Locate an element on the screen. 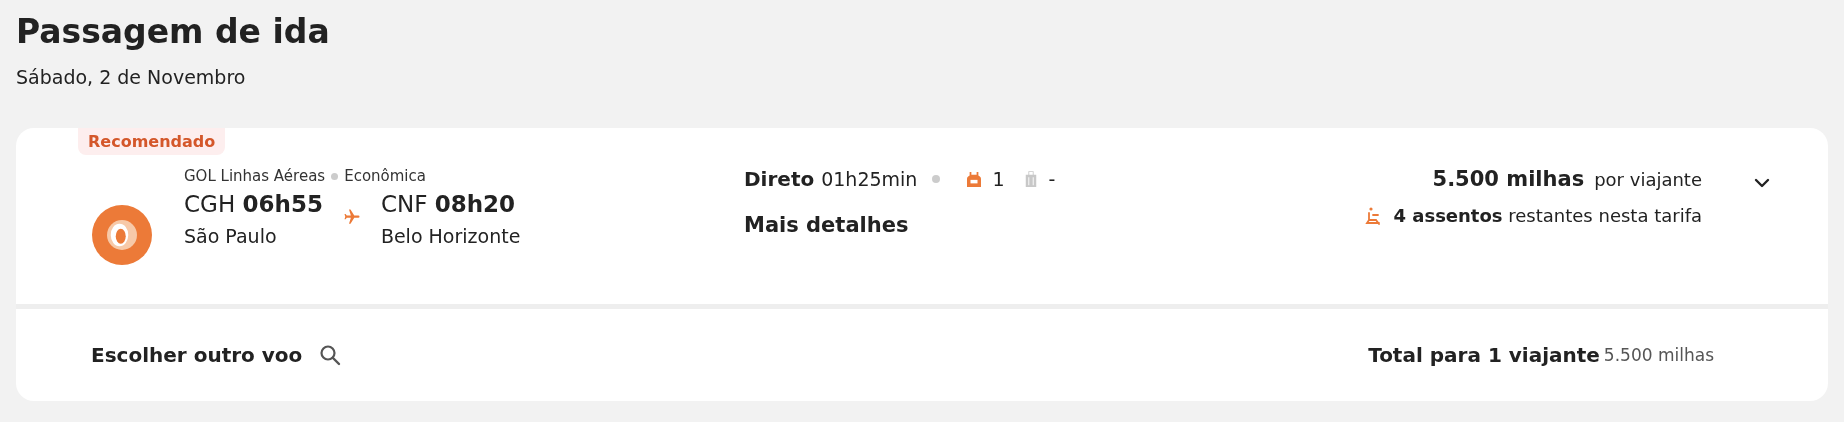  city-name: São Paulo is located at coordinates (231, 236).